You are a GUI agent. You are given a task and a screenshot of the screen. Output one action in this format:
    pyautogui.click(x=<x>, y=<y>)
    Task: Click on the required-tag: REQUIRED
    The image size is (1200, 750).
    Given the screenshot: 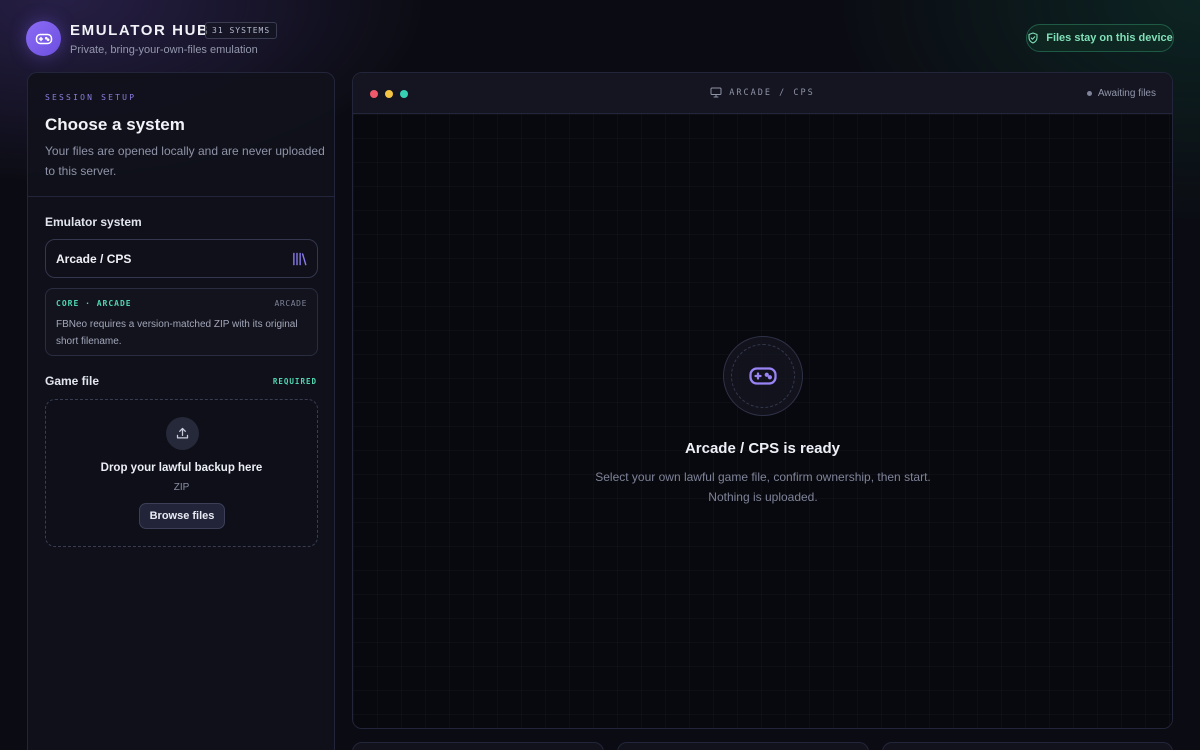 What is the action you would take?
    pyautogui.click(x=294, y=381)
    